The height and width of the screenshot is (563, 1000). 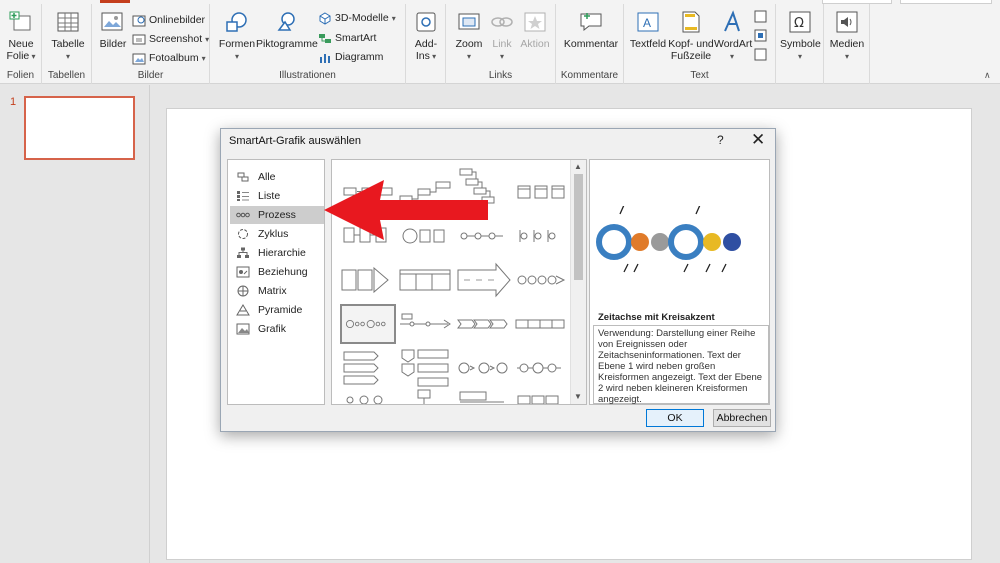 What do you see at coordinates (362, 18) in the screenshot?
I see `3d-models-label: 3D-Modelle` at bounding box center [362, 18].